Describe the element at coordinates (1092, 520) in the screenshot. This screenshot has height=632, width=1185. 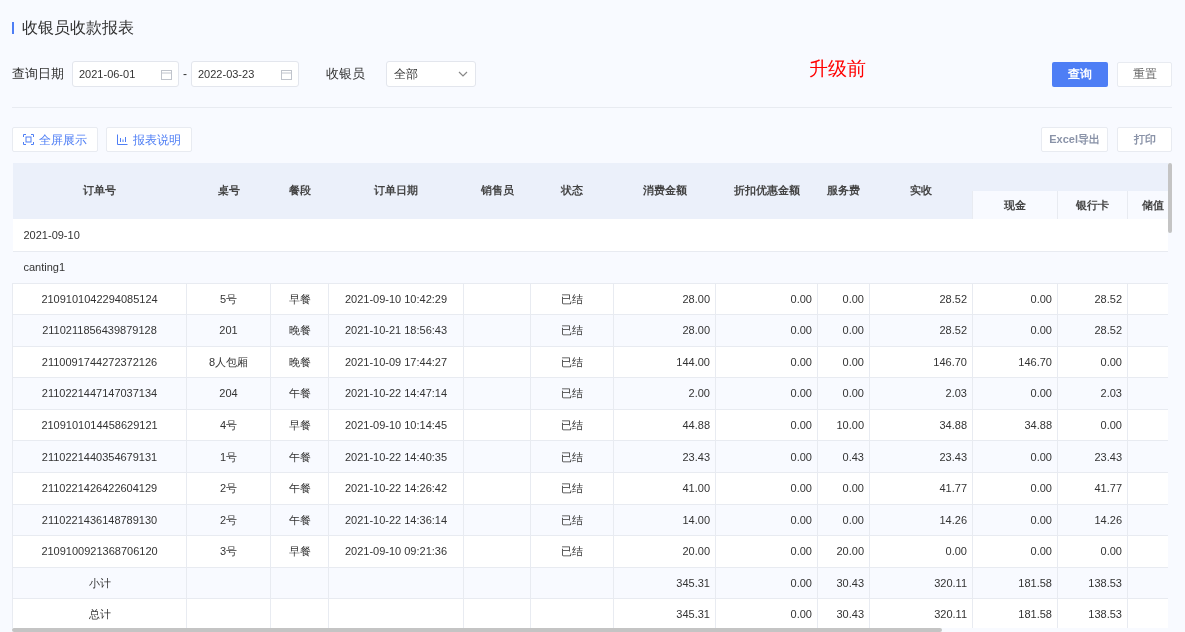
I see `table-cell: 14.26` at that location.